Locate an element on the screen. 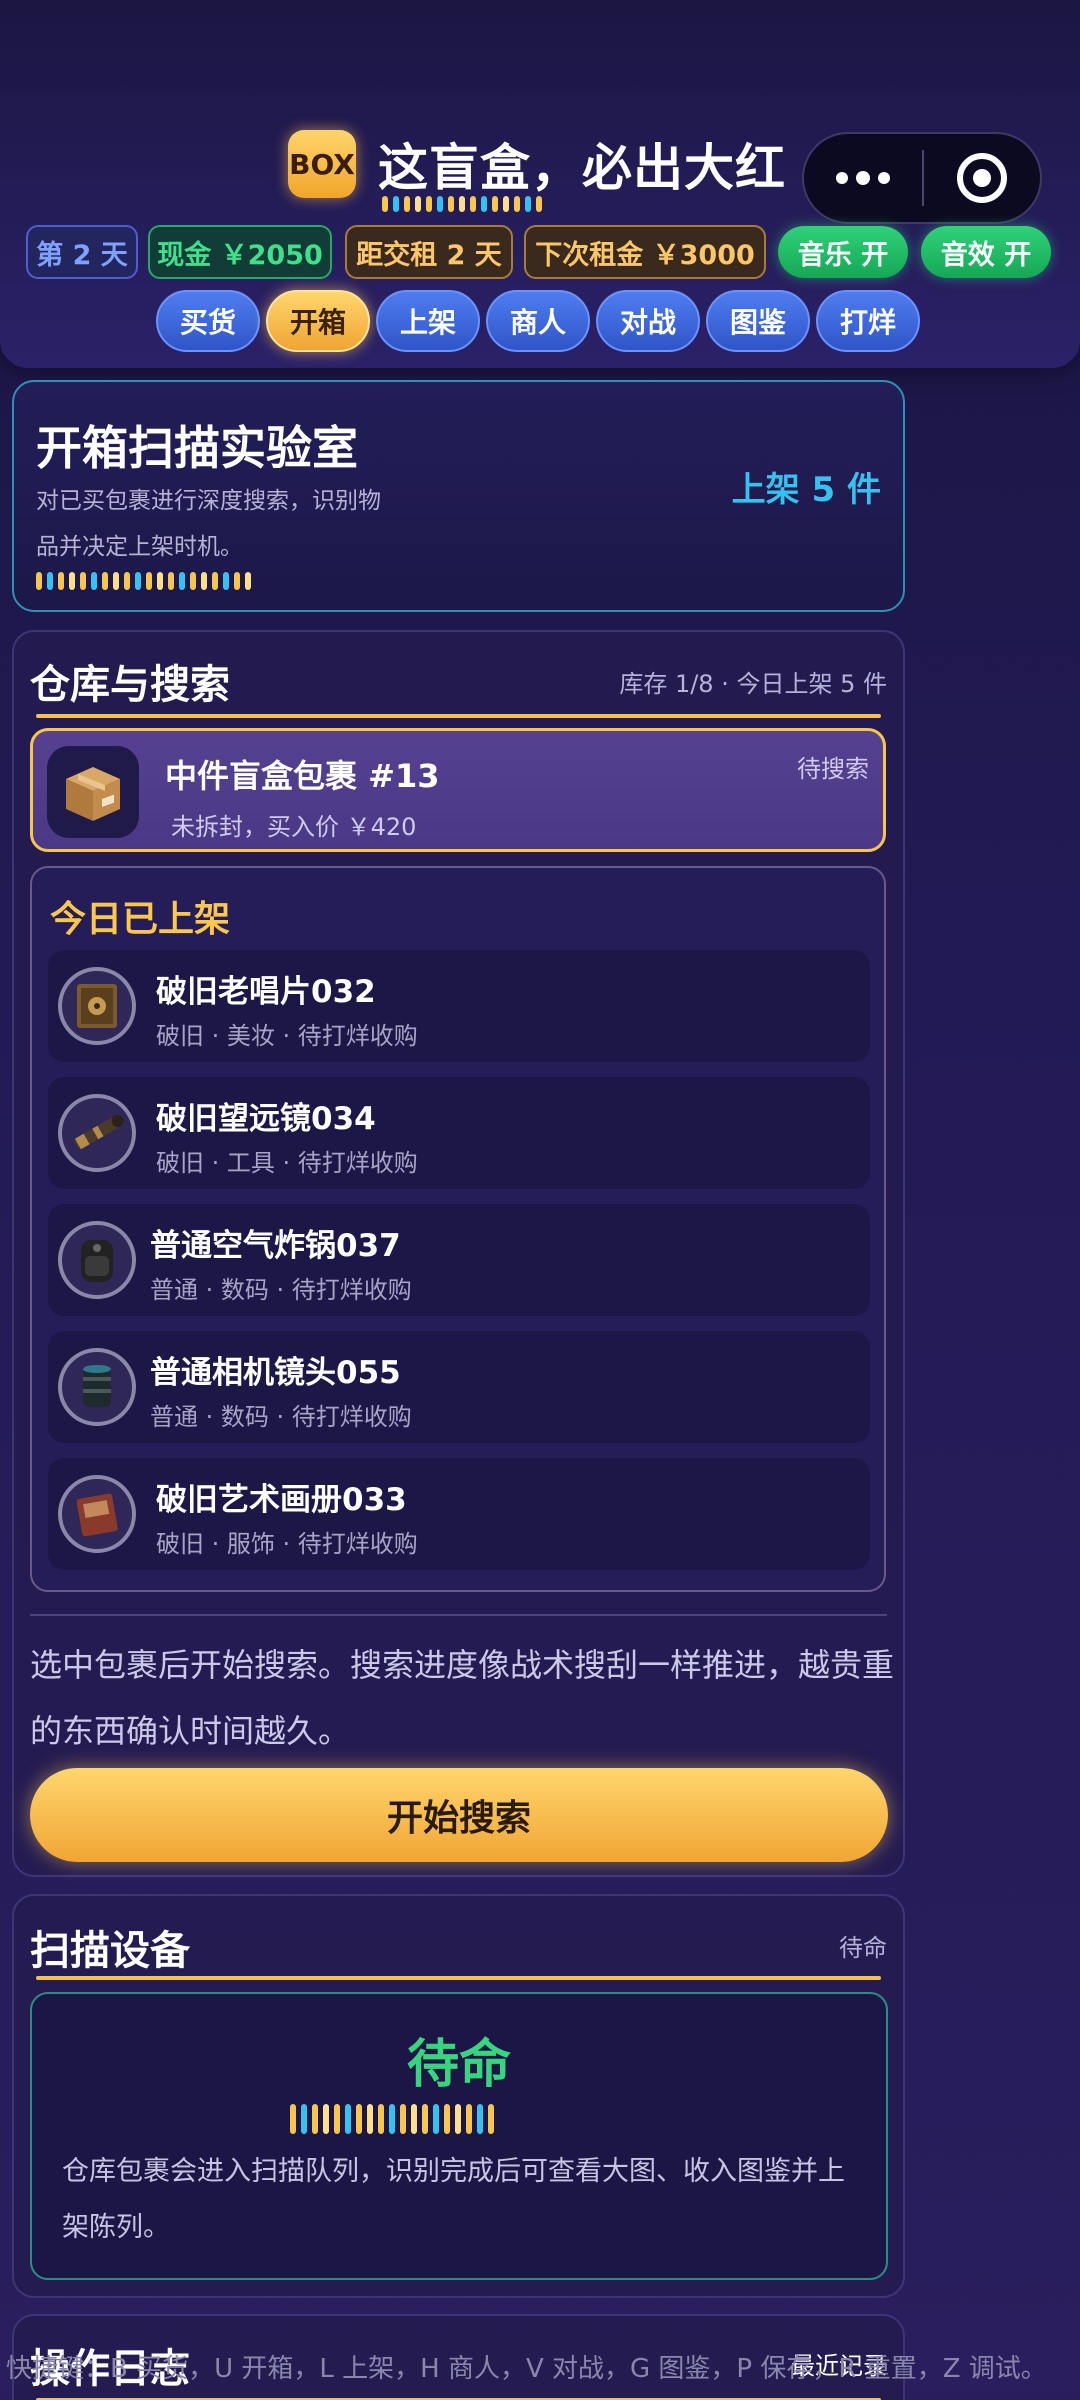 Image resolution: width=1080 pixels, height=2400 pixels. list-item: 普通相机镜头055 普通 · 数码 · 待打烊收购 is located at coordinates (459, 1387).